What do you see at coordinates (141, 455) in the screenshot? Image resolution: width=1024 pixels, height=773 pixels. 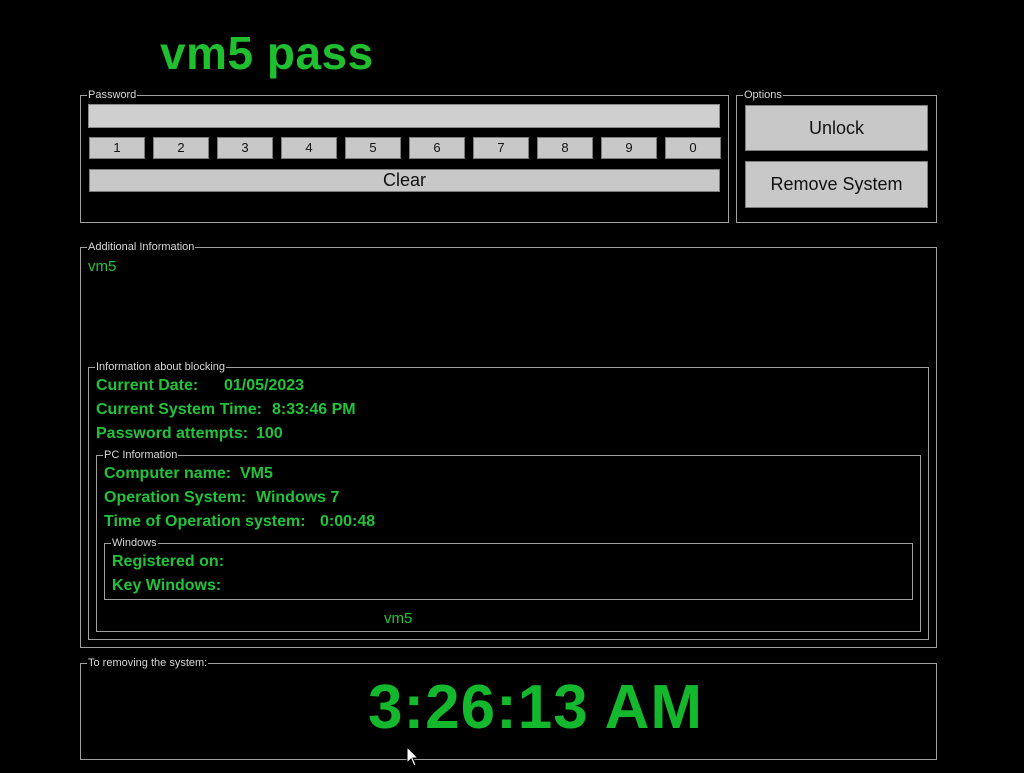 I see `pc-info-legend: PC Information` at bounding box center [141, 455].